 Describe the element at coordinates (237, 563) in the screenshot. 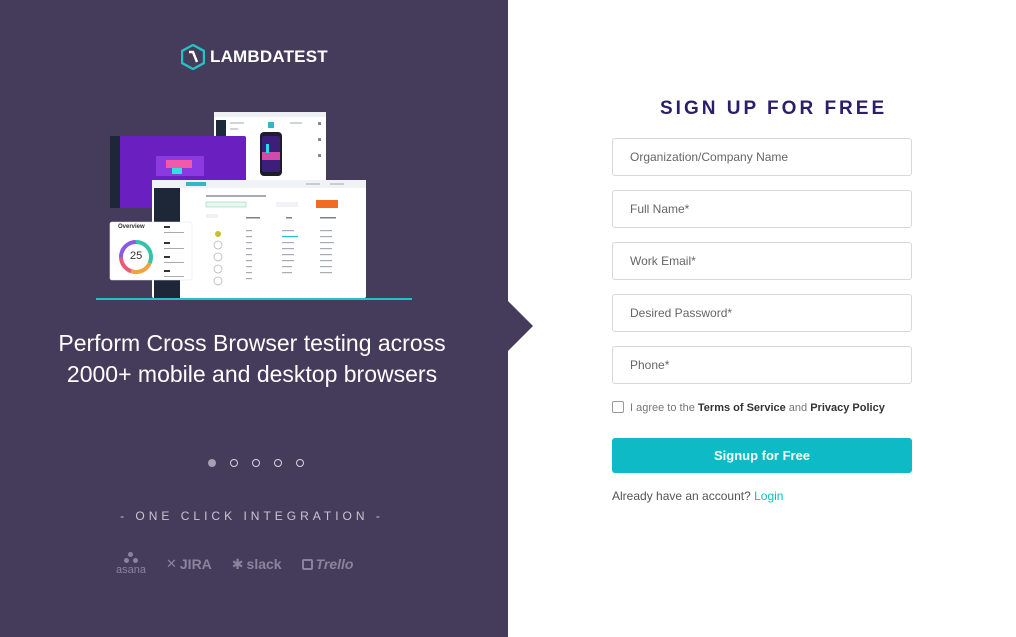

I see `slack-icon: ✱` at that location.